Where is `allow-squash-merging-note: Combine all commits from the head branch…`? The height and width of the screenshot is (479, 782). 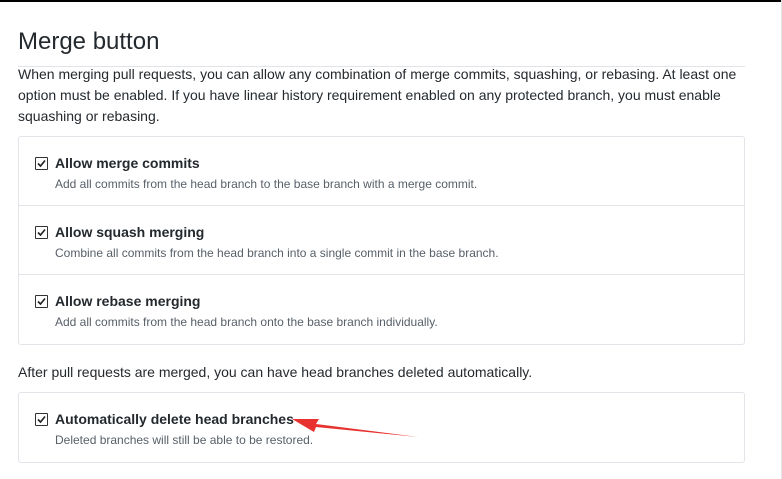 allow-squash-merging-note: Combine all commits from the head branch… is located at coordinates (277, 253).